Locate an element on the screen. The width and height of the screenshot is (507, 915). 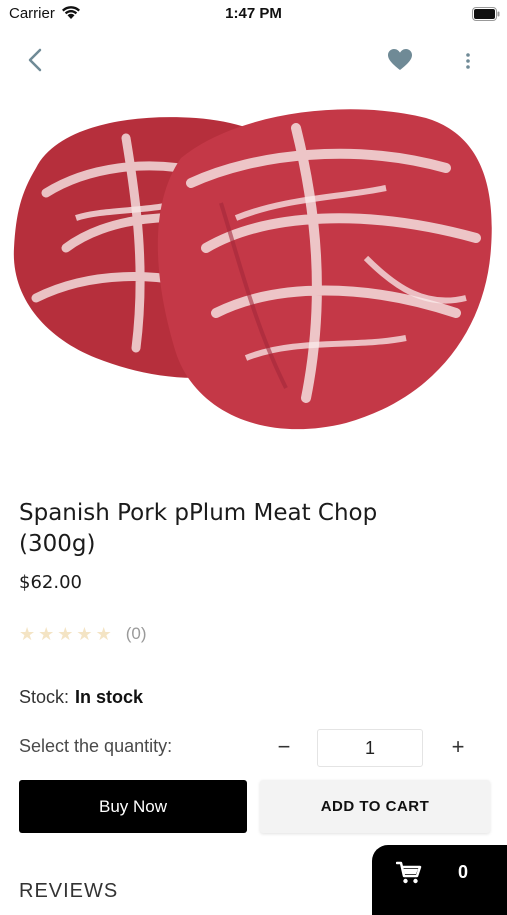
heart-icon is located at coordinates (400, 59).